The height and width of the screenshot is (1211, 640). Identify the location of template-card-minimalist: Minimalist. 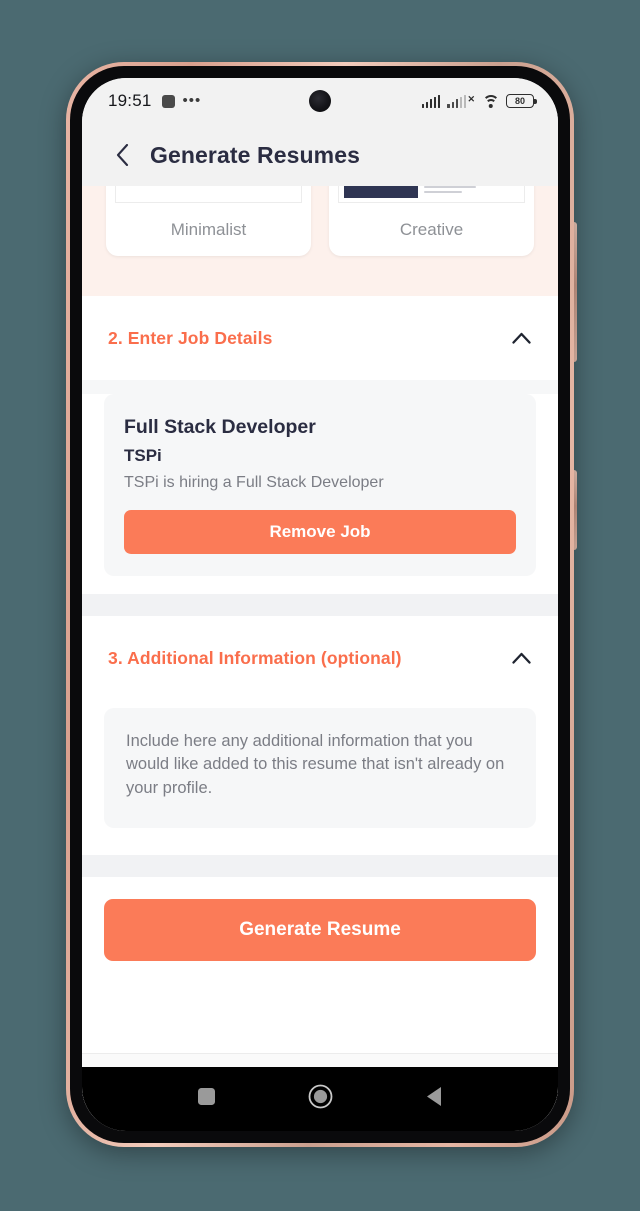
(208, 221).